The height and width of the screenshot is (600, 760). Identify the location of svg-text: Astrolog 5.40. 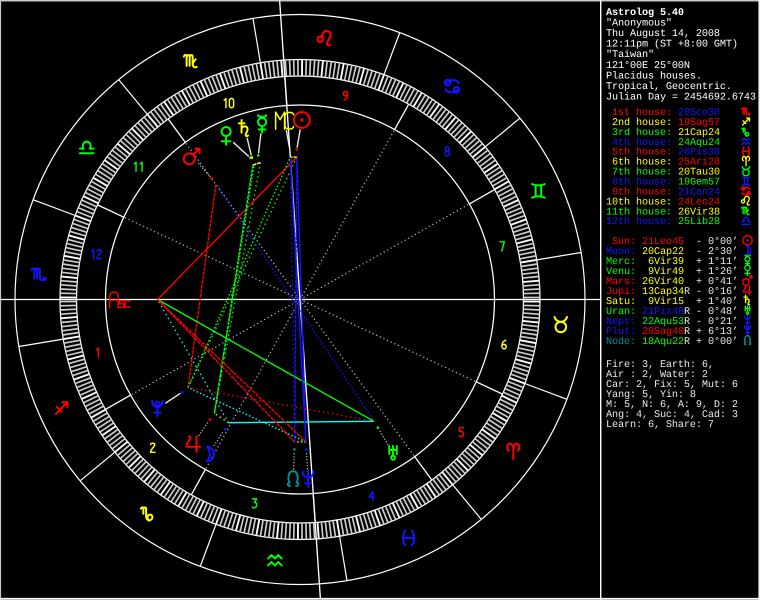
(645, 13).